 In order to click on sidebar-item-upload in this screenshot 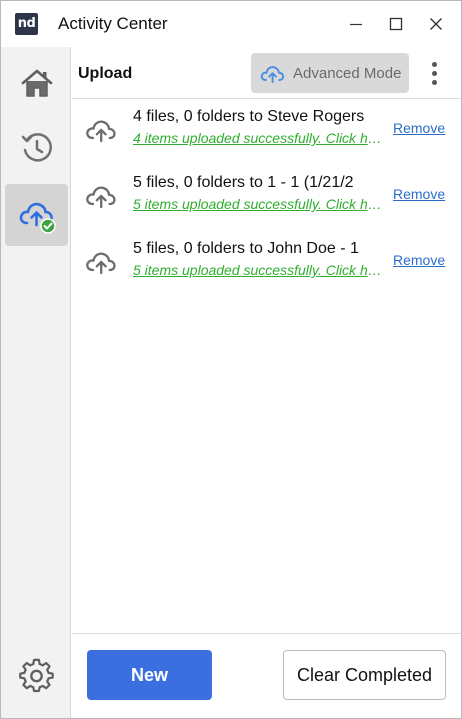, I will do `click(36, 215)`.